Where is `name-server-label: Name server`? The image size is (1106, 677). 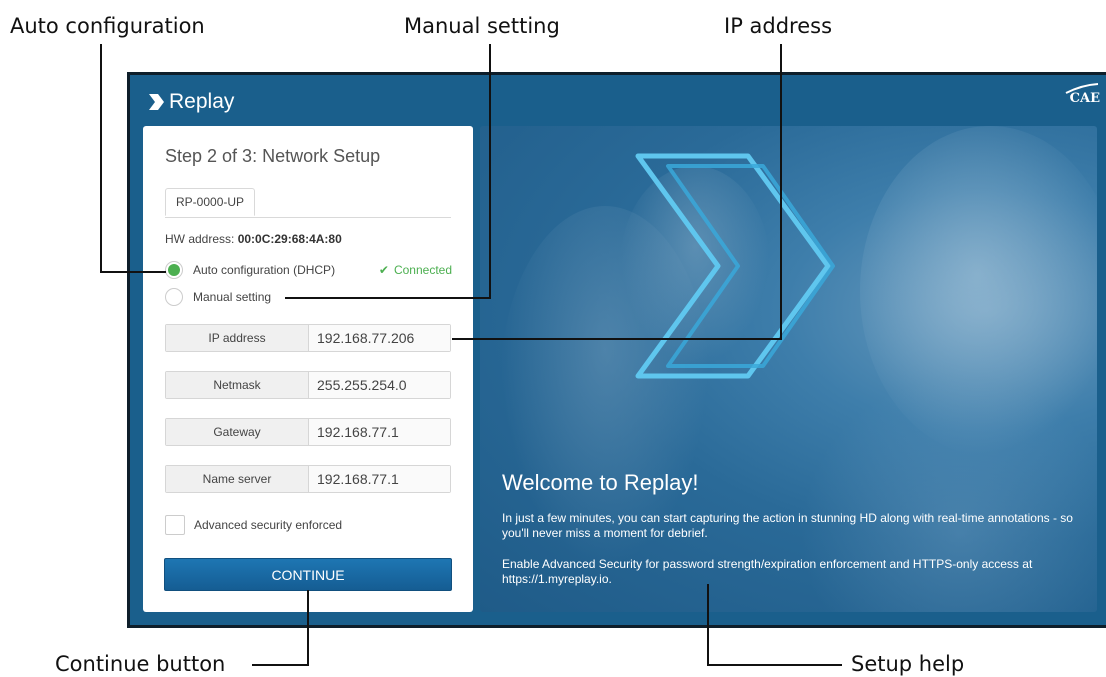
name-server-label: Name server is located at coordinates (237, 479).